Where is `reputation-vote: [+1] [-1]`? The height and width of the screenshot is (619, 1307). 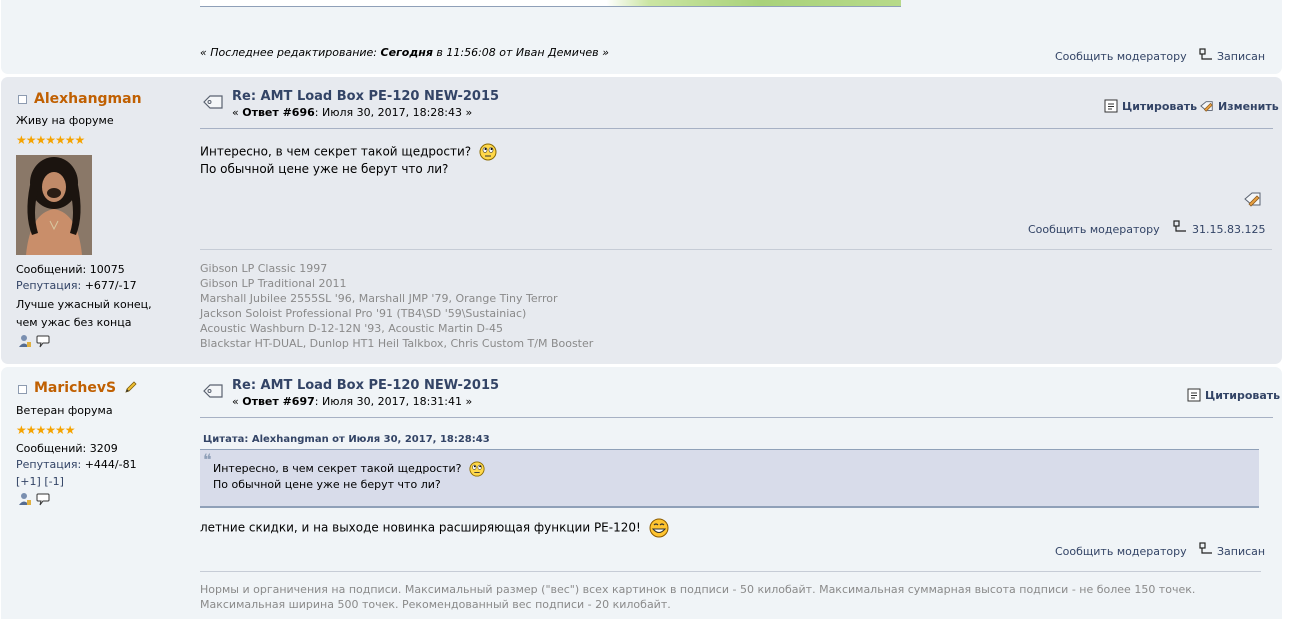
reputation-vote: [+1] [-1] is located at coordinates (40, 481).